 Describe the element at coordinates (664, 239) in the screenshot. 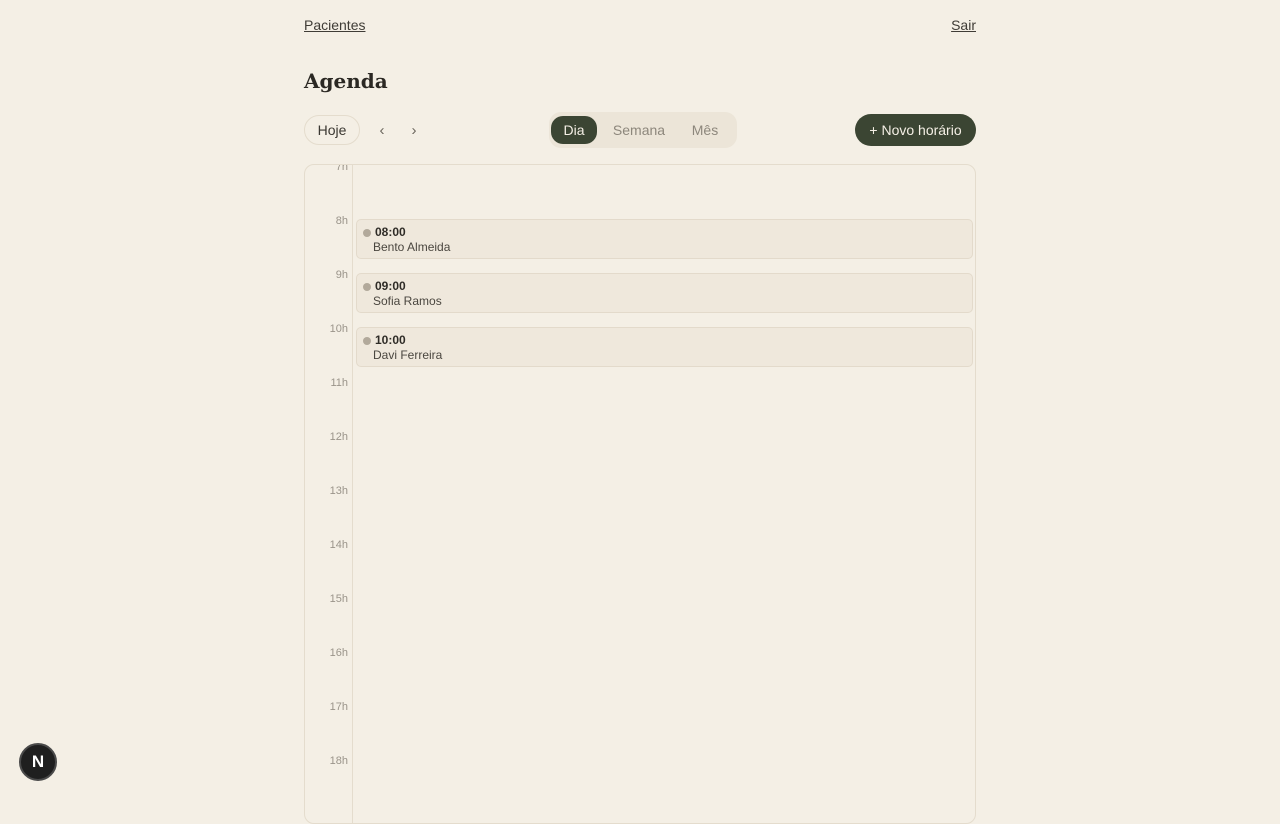

I see `appointment-event: 08:00 Bento Almeida` at that location.